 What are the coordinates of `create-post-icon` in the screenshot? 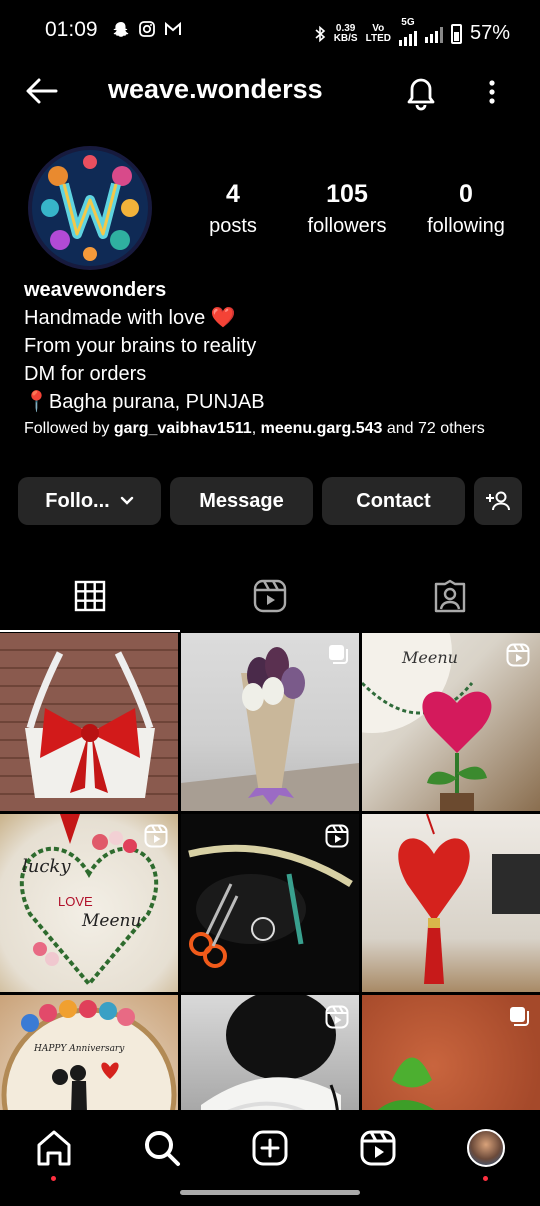 It's located at (270, 1148).